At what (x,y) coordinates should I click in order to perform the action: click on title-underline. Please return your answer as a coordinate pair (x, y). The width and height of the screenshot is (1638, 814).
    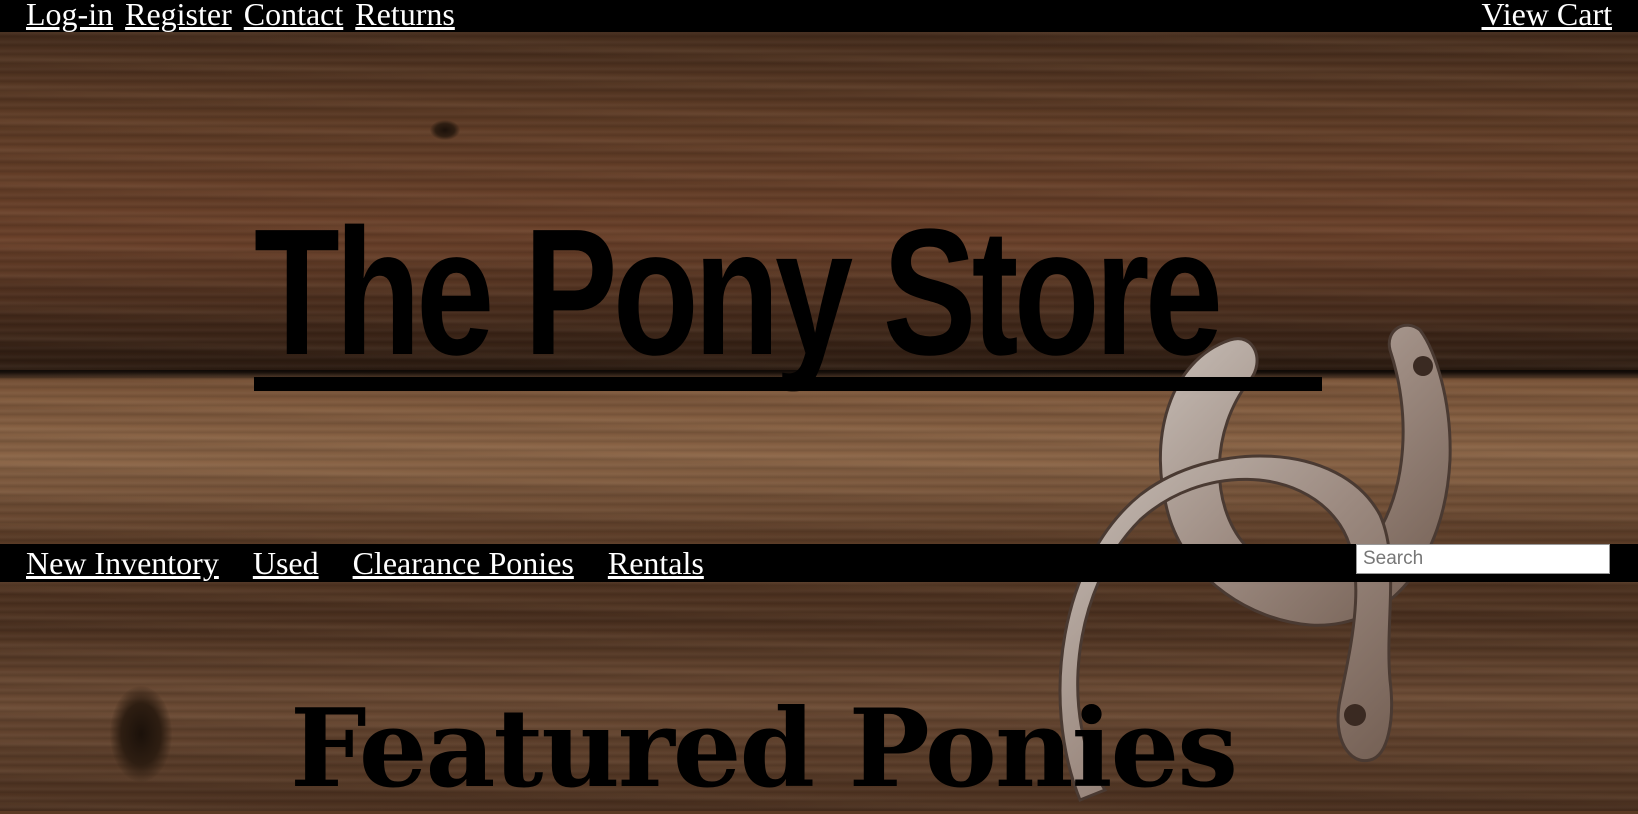
    Looking at the image, I should click on (788, 384).